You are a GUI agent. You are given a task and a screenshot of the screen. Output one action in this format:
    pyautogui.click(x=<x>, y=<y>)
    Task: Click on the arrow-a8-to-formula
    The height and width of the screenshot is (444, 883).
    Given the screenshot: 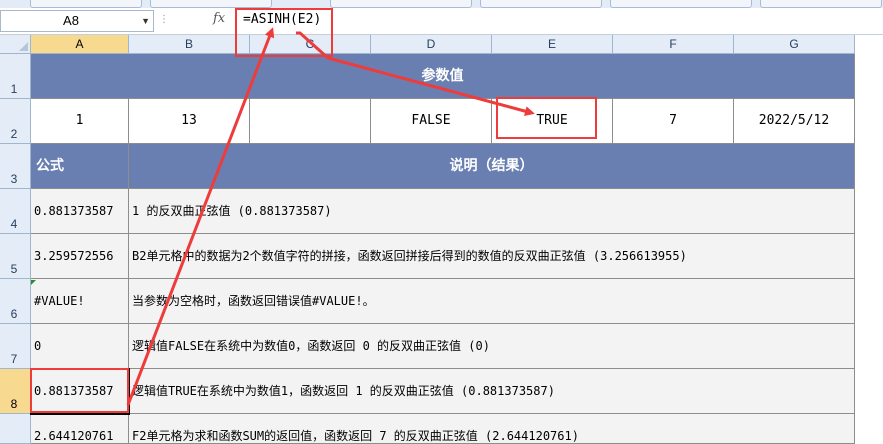 What is the action you would take?
    pyautogui.click(x=200, y=216)
    